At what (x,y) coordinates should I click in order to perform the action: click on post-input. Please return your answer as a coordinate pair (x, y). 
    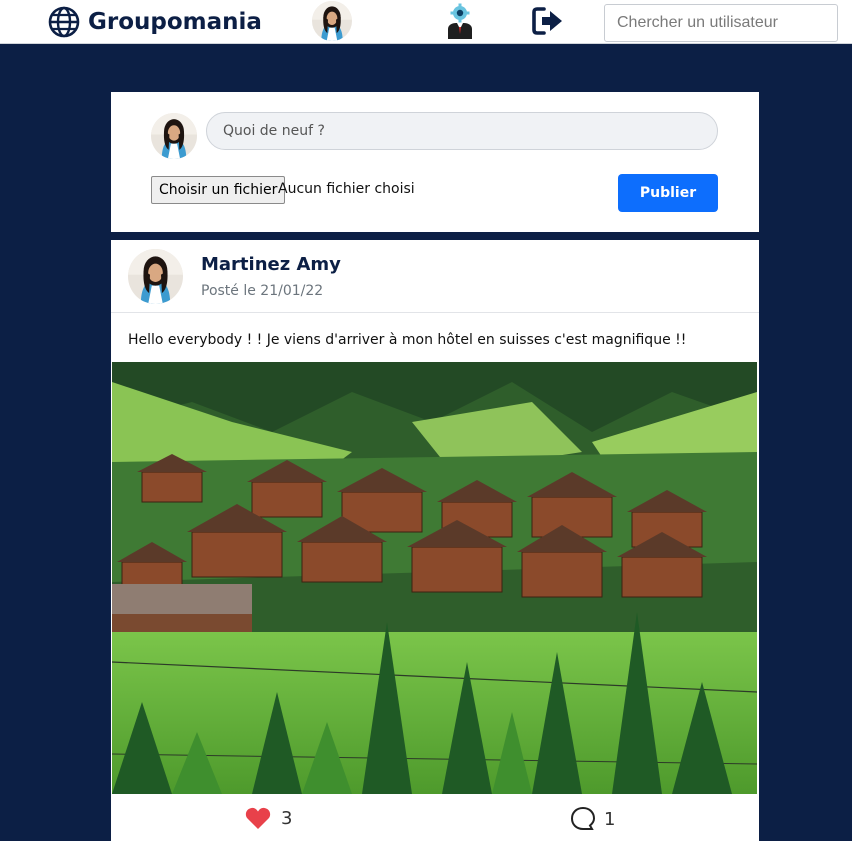
    Looking at the image, I should click on (462, 131).